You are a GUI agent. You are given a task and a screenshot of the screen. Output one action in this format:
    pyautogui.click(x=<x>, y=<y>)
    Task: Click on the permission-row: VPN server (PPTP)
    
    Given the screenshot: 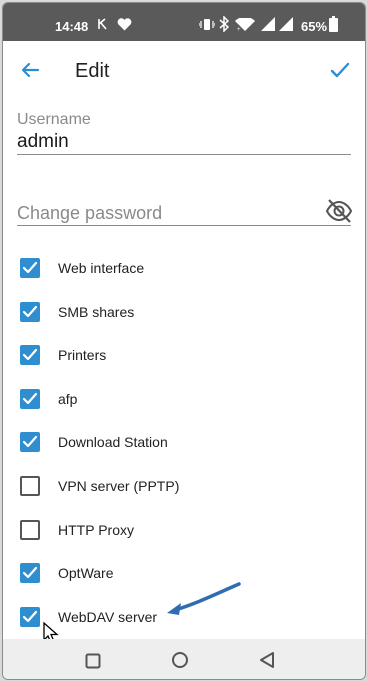 What is the action you would take?
    pyautogui.click(x=184, y=487)
    